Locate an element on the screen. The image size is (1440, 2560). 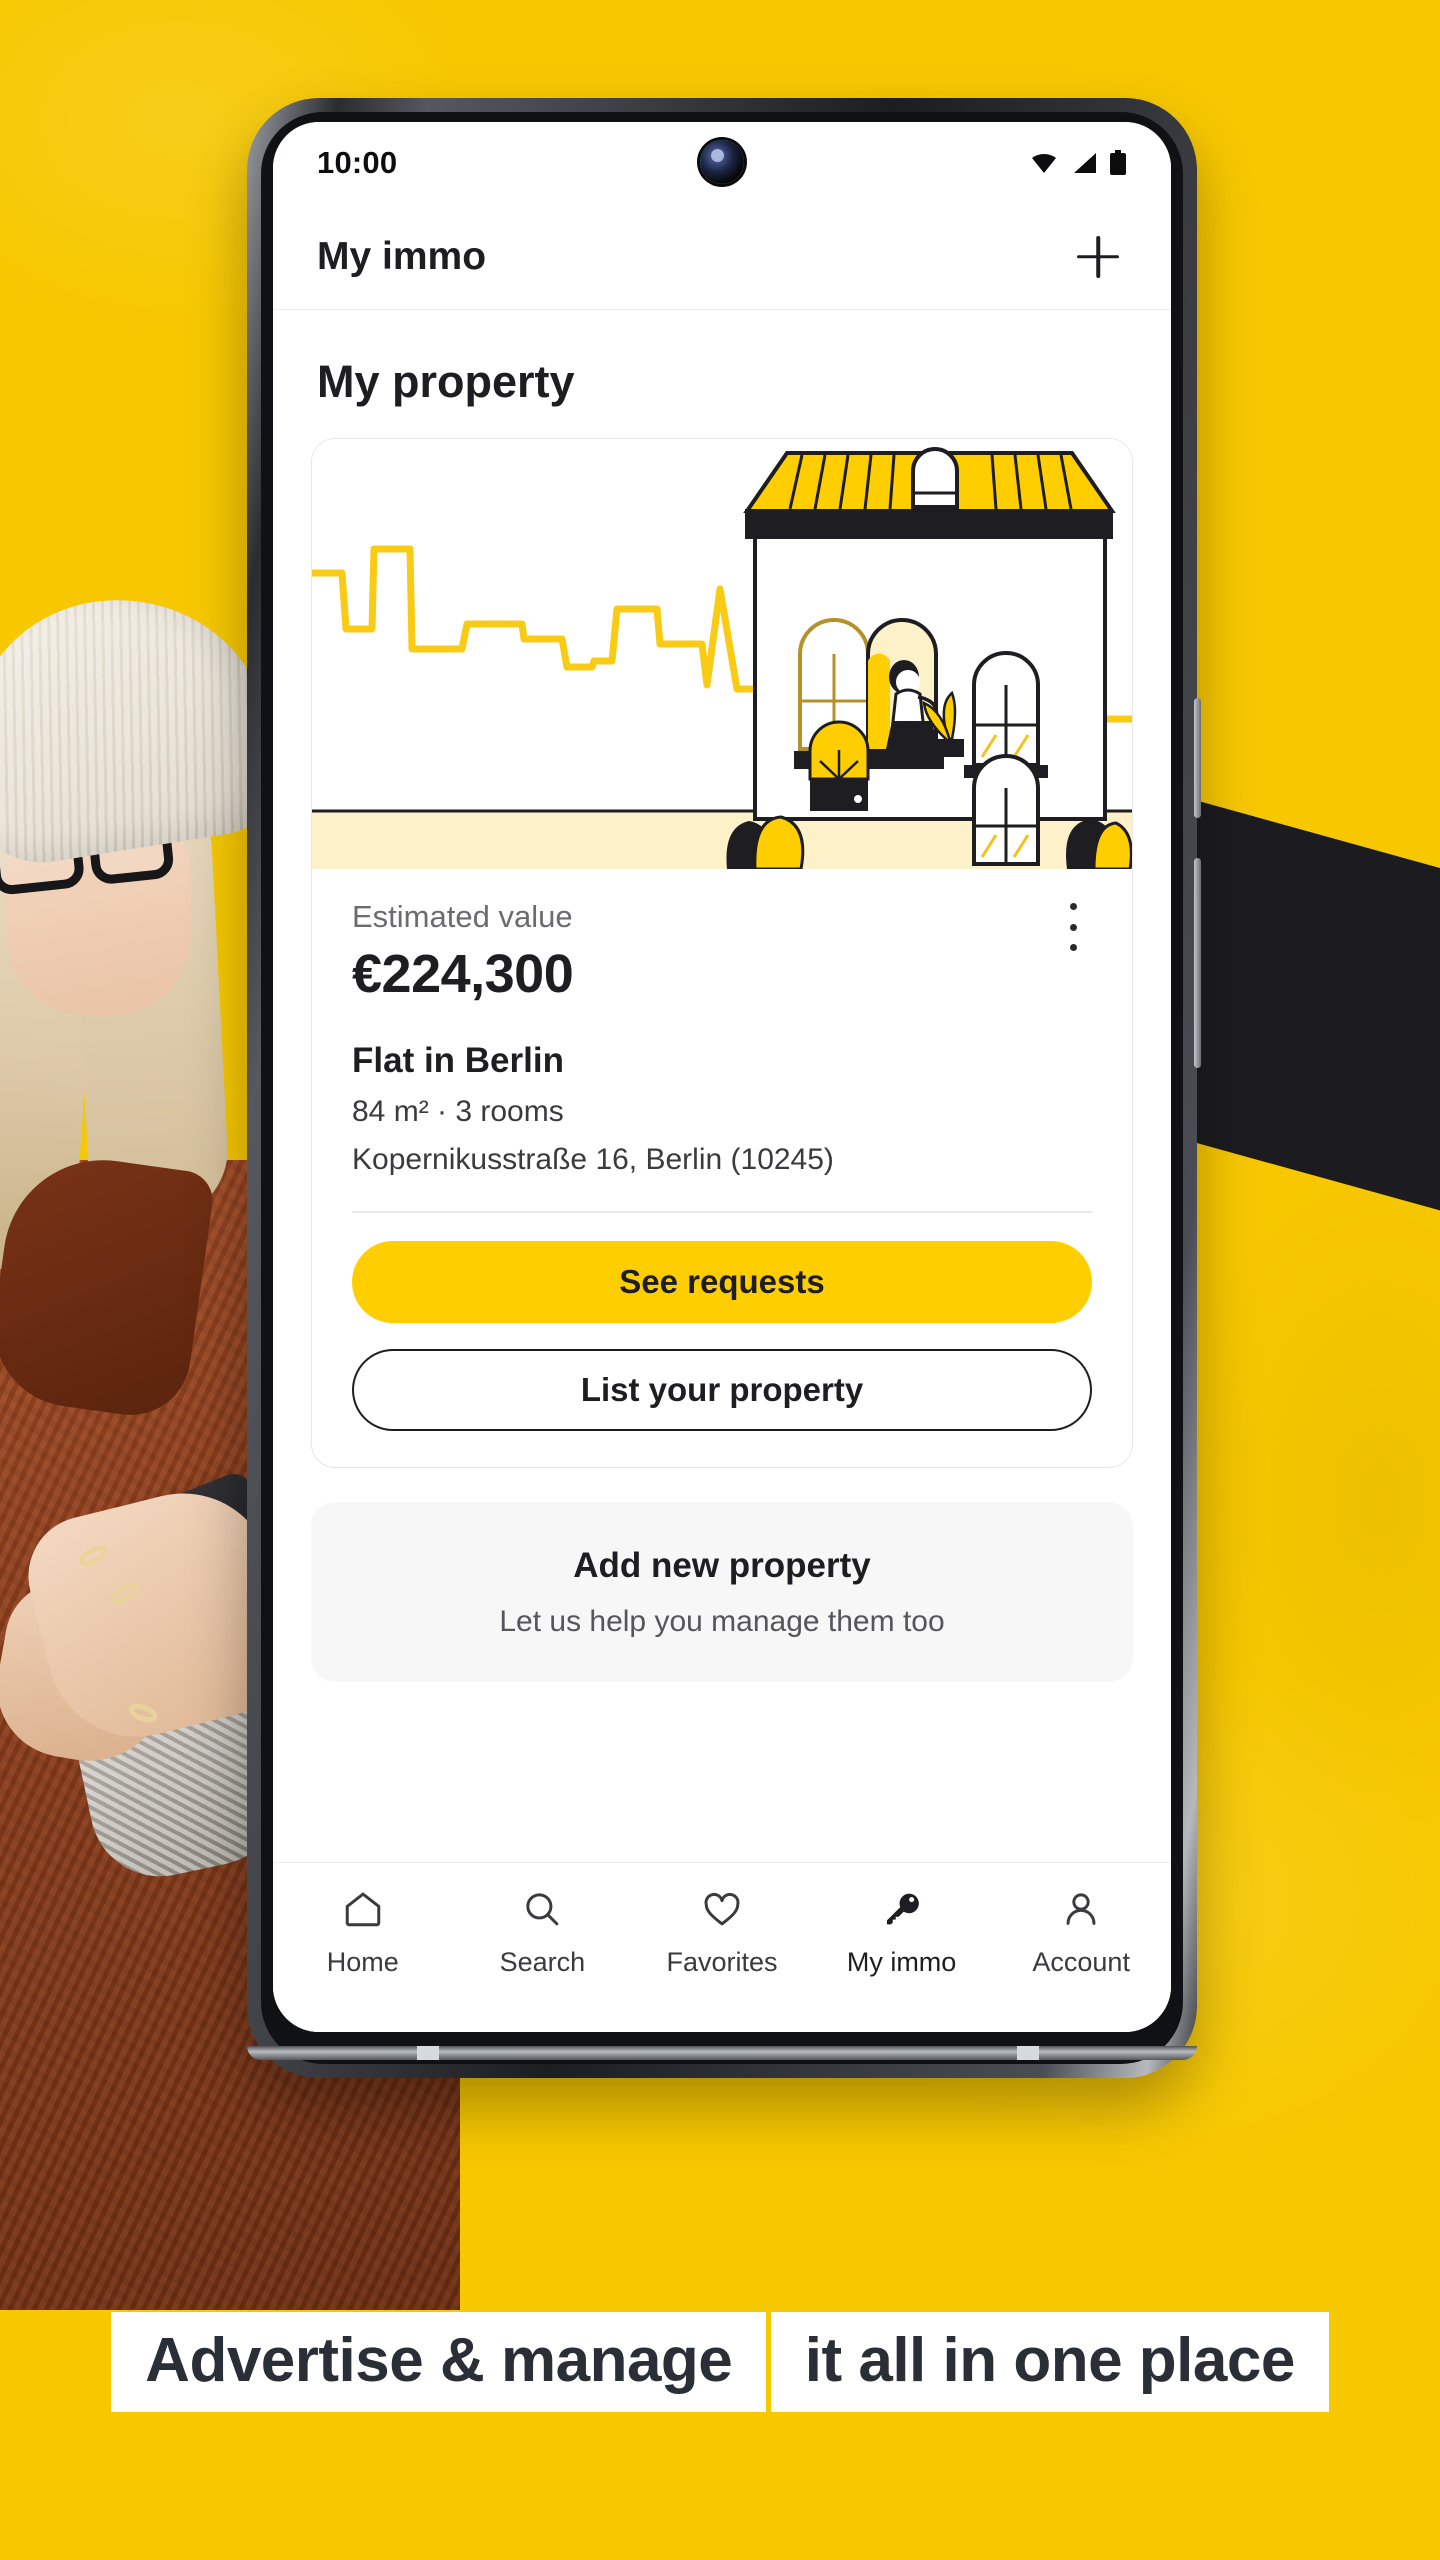
nav-label-search: Search is located at coordinates (542, 1962).